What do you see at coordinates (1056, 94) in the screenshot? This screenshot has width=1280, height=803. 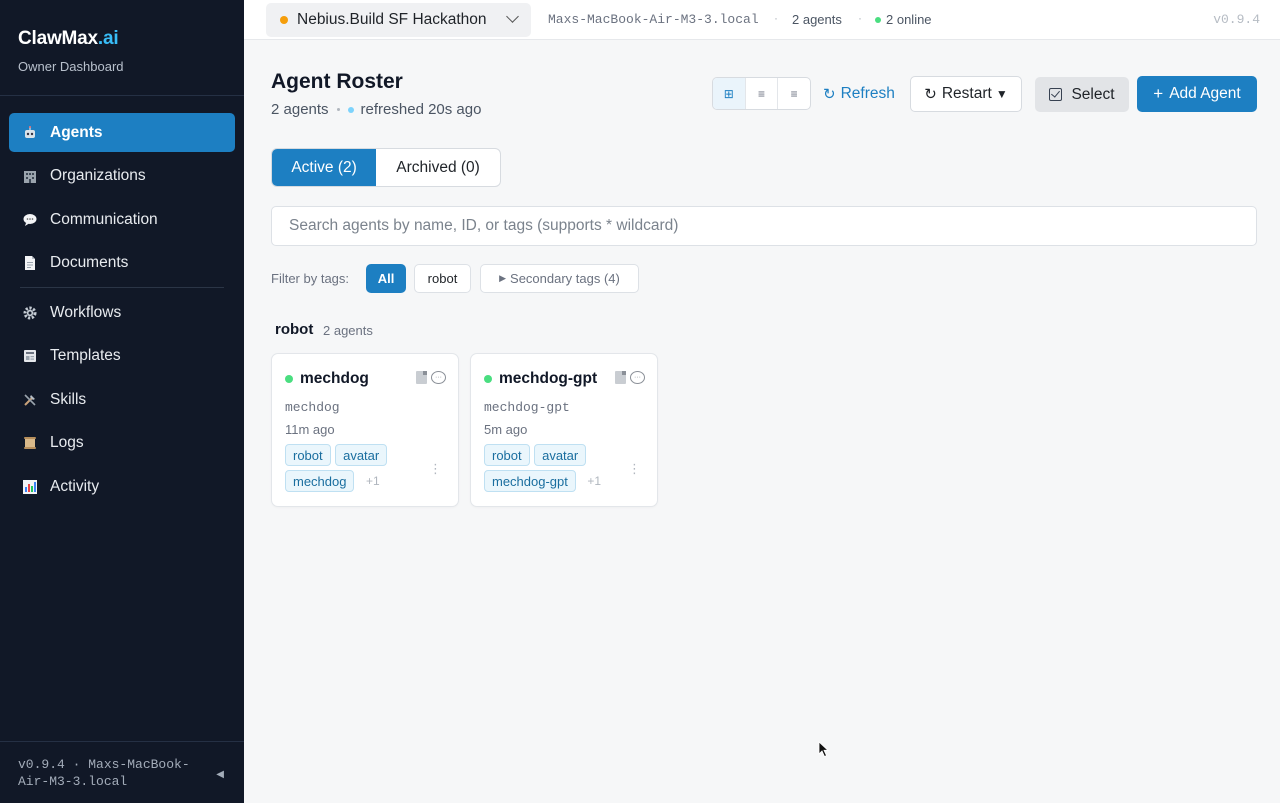 I see `checkbox-icon` at bounding box center [1056, 94].